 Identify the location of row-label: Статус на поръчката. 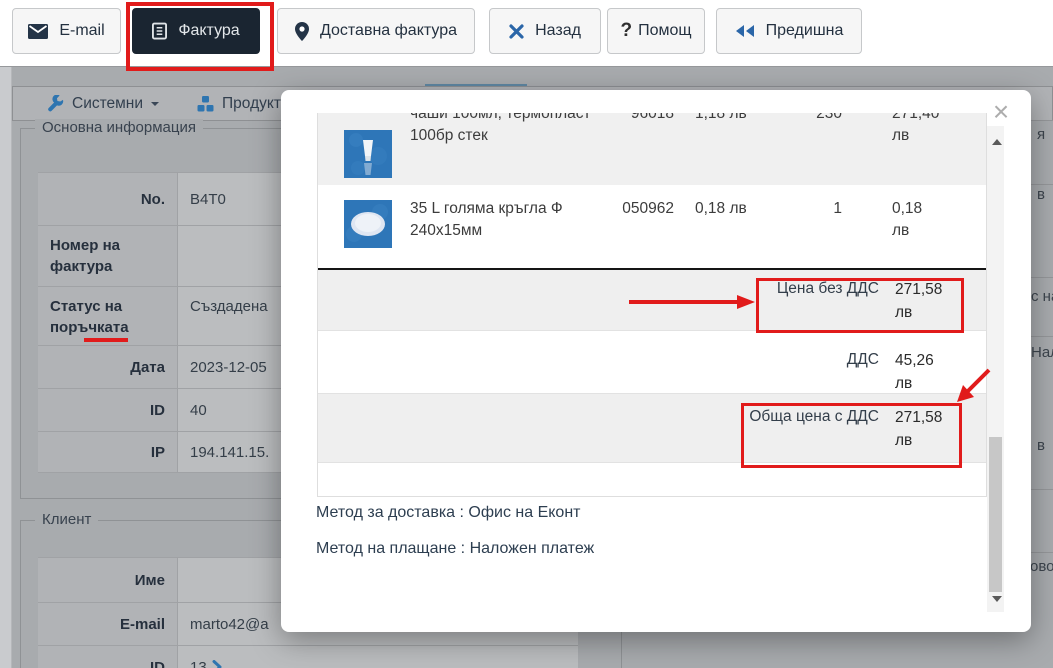
(108, 316).